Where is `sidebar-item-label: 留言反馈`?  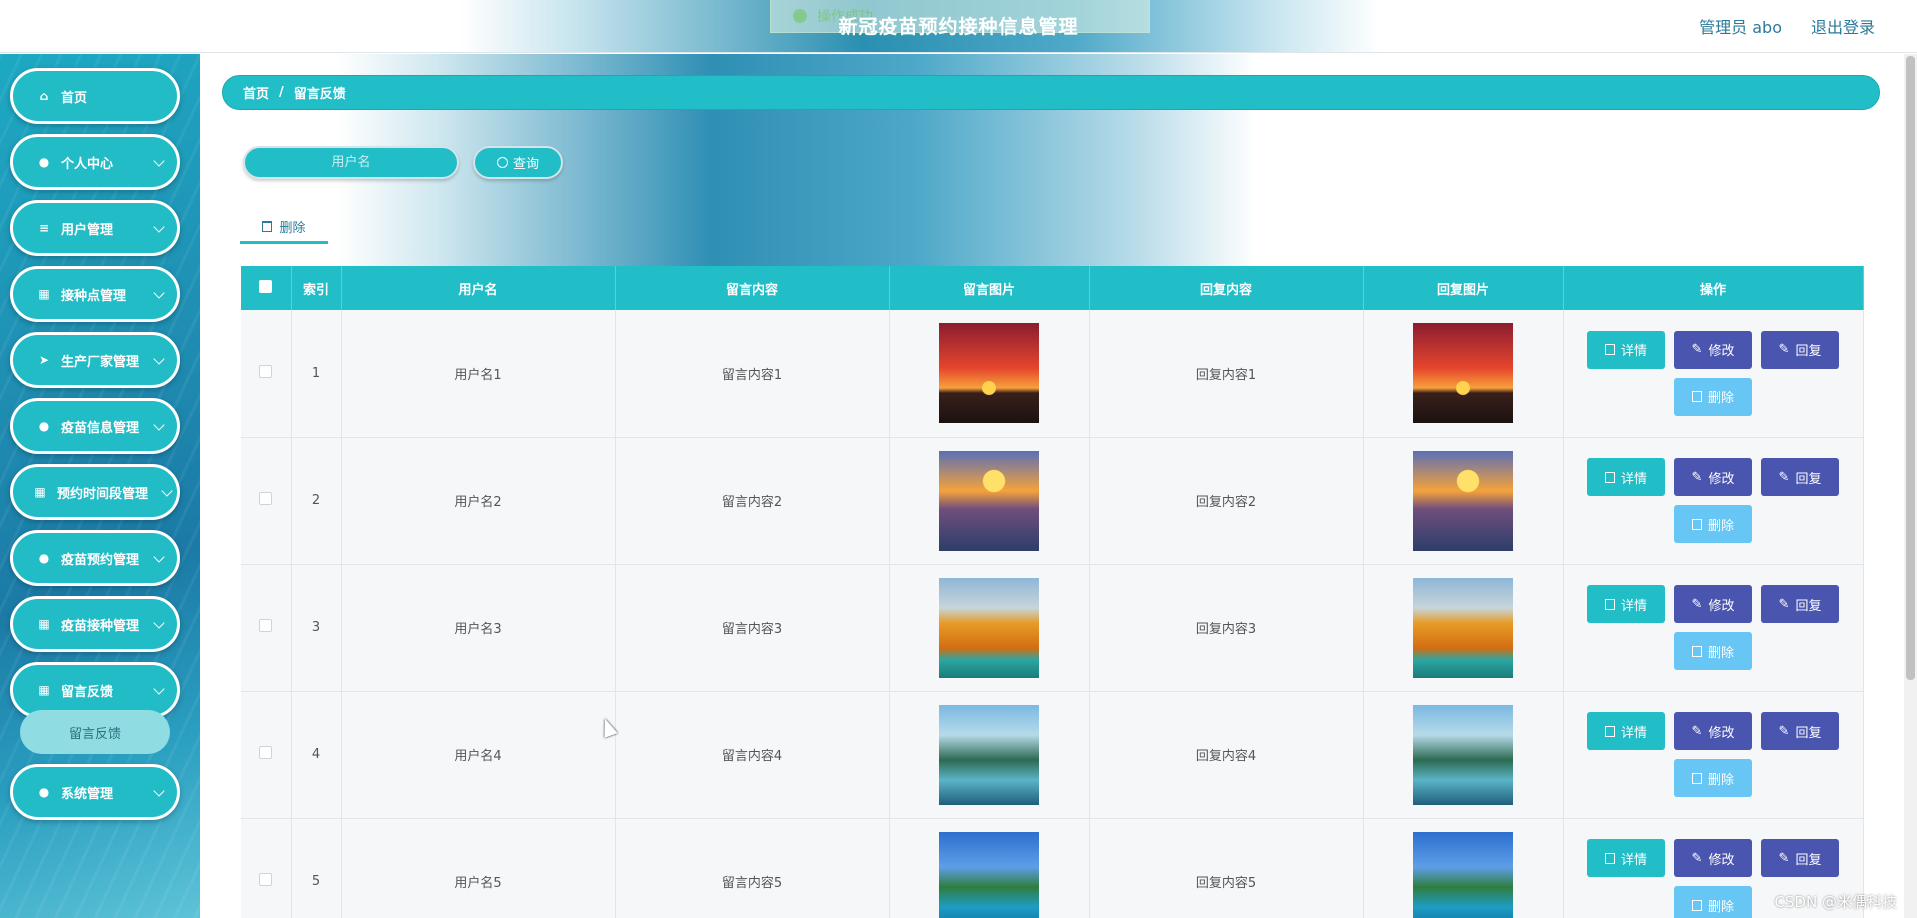 sidebar-item-label: 留言反馈 is located at coordinates (87, 692).